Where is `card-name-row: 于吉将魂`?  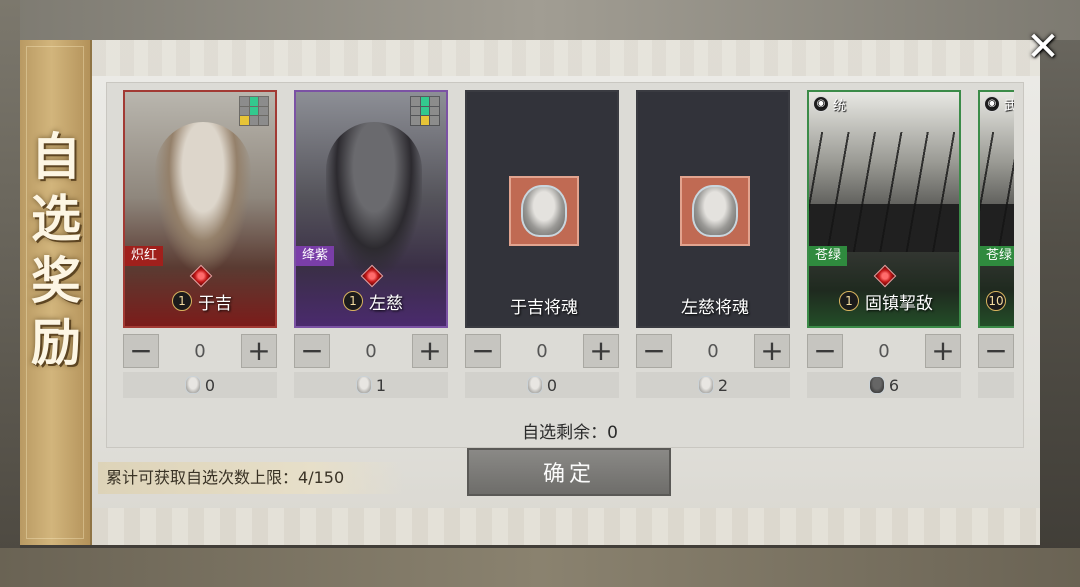 card-name-row: 于吉将魂 is located at coordinates (542, 305).